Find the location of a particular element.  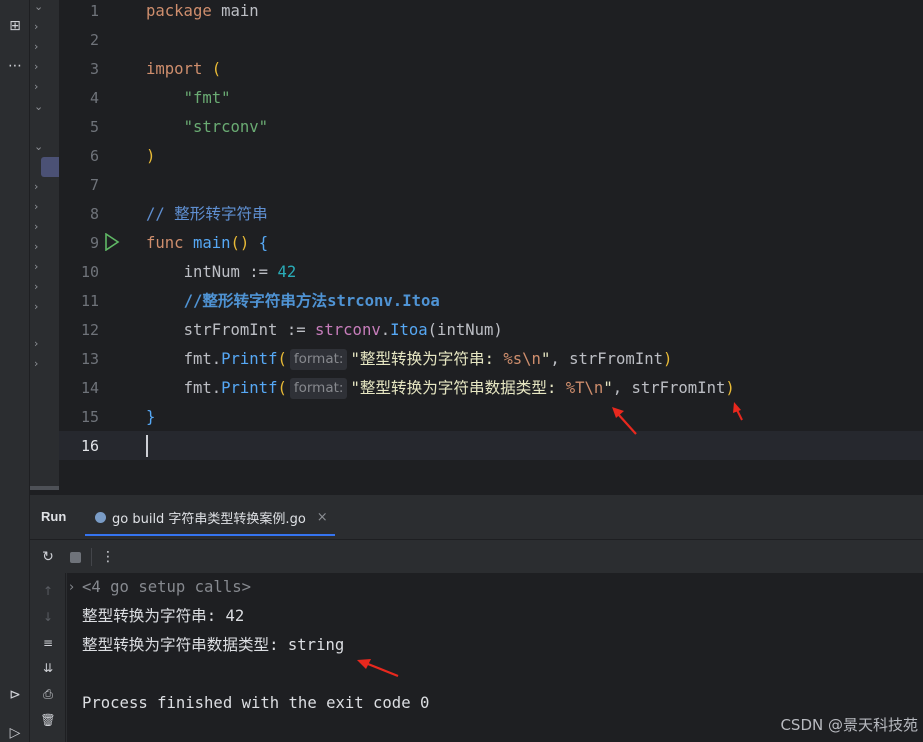

line-number-gutter: 1 2 3 4 5 6 7 8 9 10 11 12 13 14 15 16 is located at coordinates (95, 235).